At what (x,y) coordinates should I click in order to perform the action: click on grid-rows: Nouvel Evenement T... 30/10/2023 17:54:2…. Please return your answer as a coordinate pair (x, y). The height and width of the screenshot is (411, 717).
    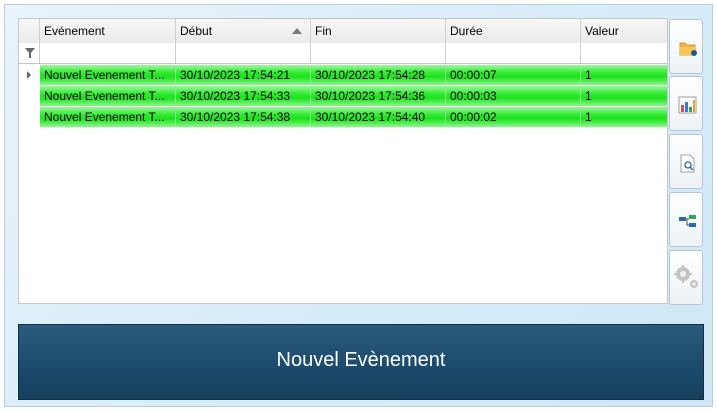
    Looking at the image, I should click on (343, 96).